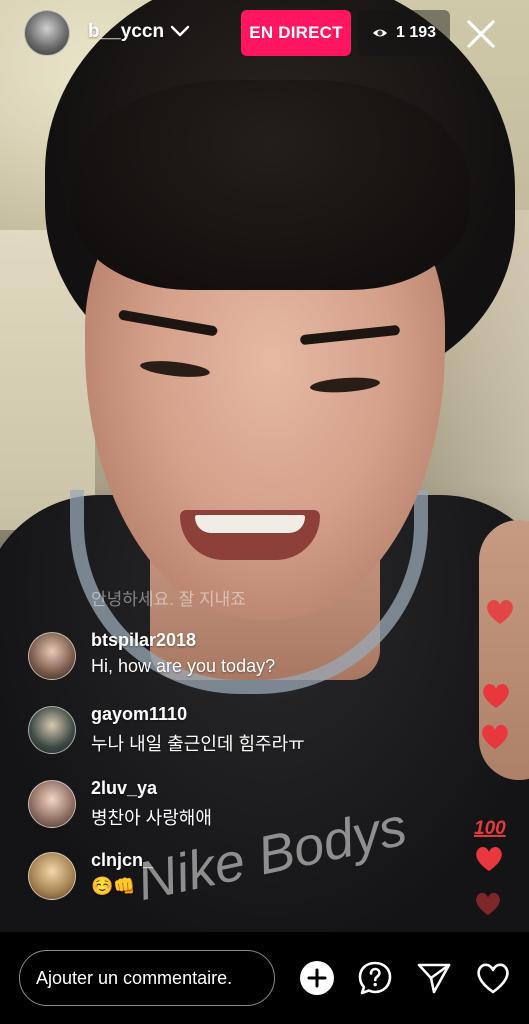 This screenshot has height=1024, width=529. I want to click on faded-comment: 안녕하세요. 잘 지내죠, so click(168, 599).